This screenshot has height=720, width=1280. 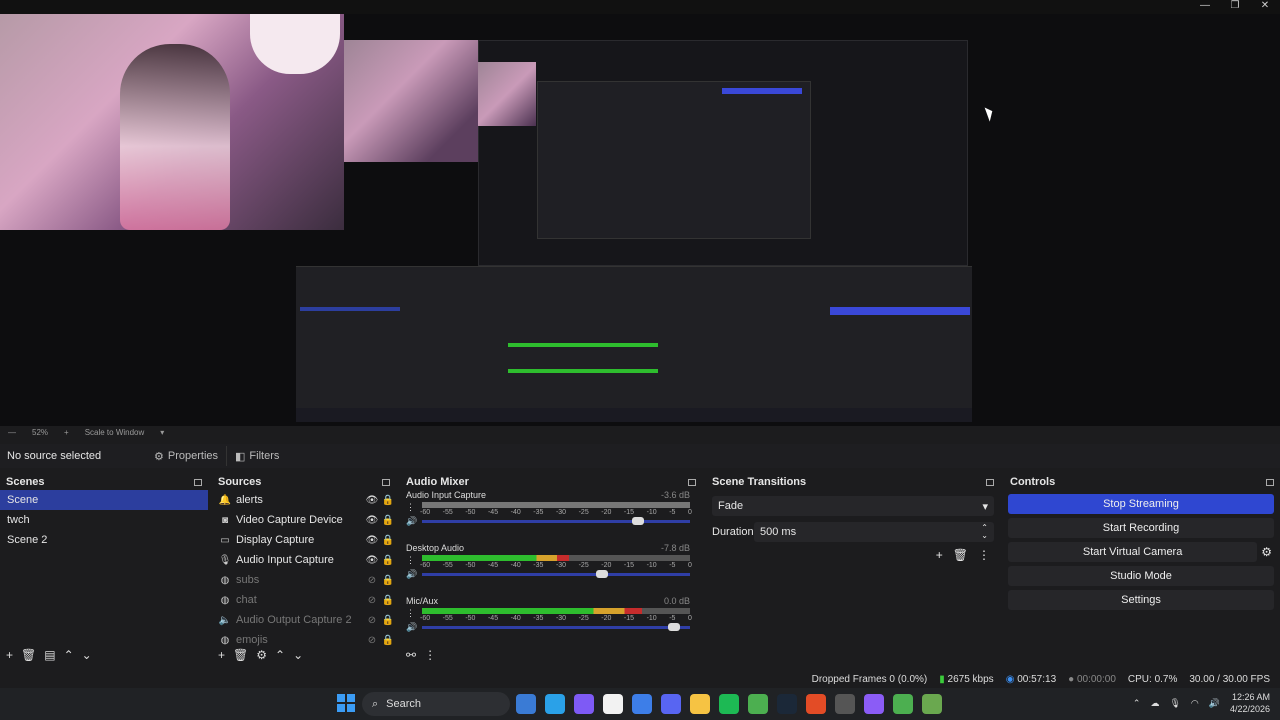 What do you see at coordinates (304, 620) in the screenshot?
I see `source-item: 🔈 Audio Output Capture 2 ⊘ 🔒` at bounding box center [304, 620].